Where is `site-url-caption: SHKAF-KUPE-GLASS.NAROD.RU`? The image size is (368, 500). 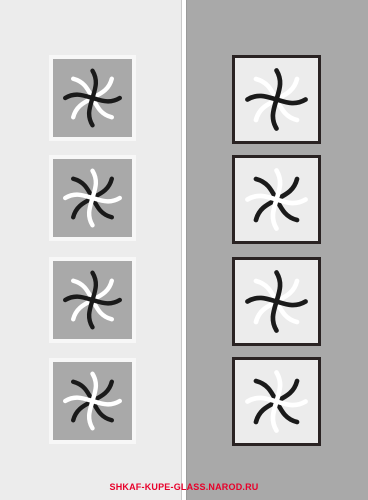 site-url-caption: SHKAF-KUPE-GLASS.NAROD.RU is located at coordinates (184, 487).